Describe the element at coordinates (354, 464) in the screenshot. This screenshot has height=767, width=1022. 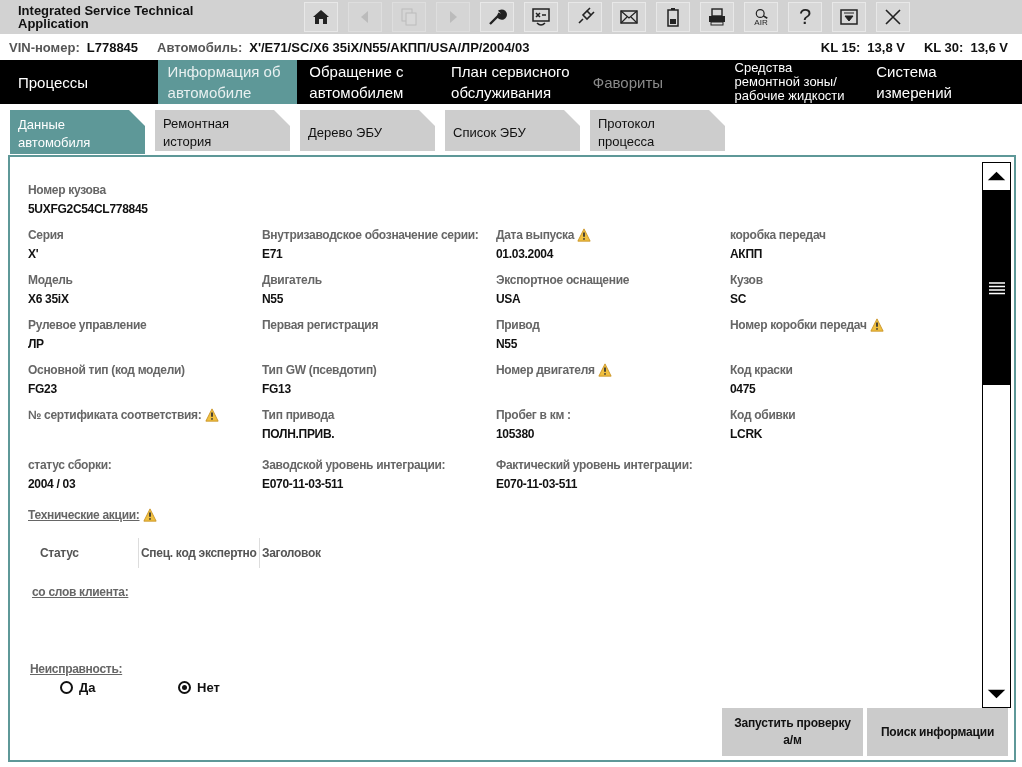
I see `field-label: Заводской уровень интеграции:` at that location.